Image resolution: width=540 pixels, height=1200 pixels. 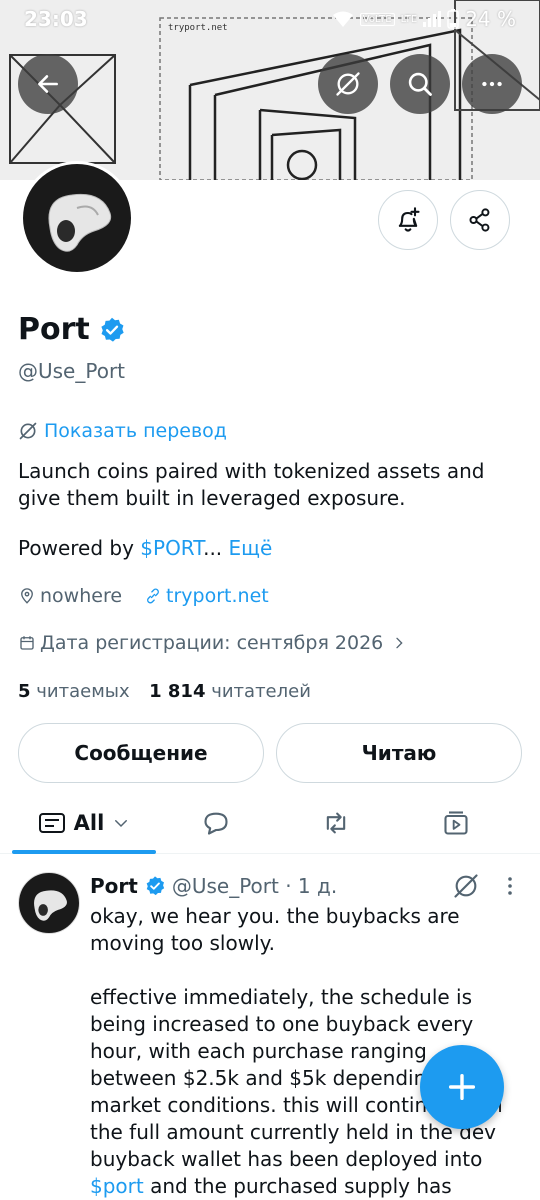 What do you see at coordinates (83, 691) in the screenshot?
I see `following-label: читаемых` at bounding box center [83, 691].